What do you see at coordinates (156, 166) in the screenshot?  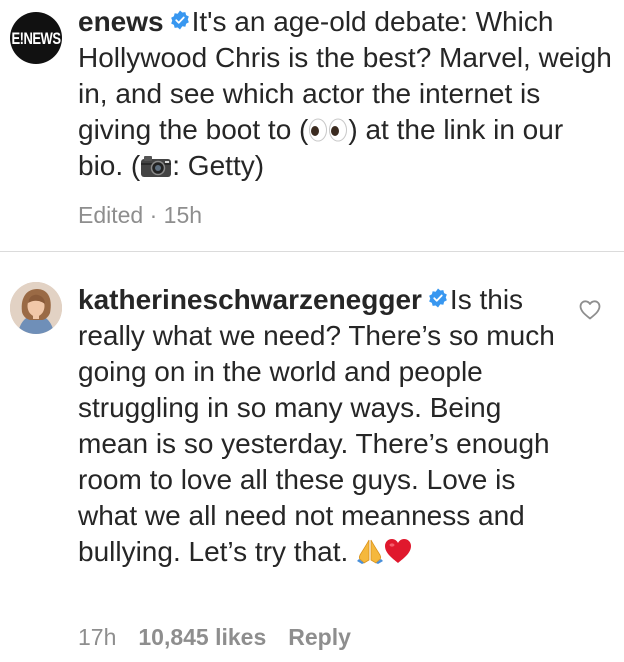 I see `camera-emoji-icon` at bounding box center [156, 166].